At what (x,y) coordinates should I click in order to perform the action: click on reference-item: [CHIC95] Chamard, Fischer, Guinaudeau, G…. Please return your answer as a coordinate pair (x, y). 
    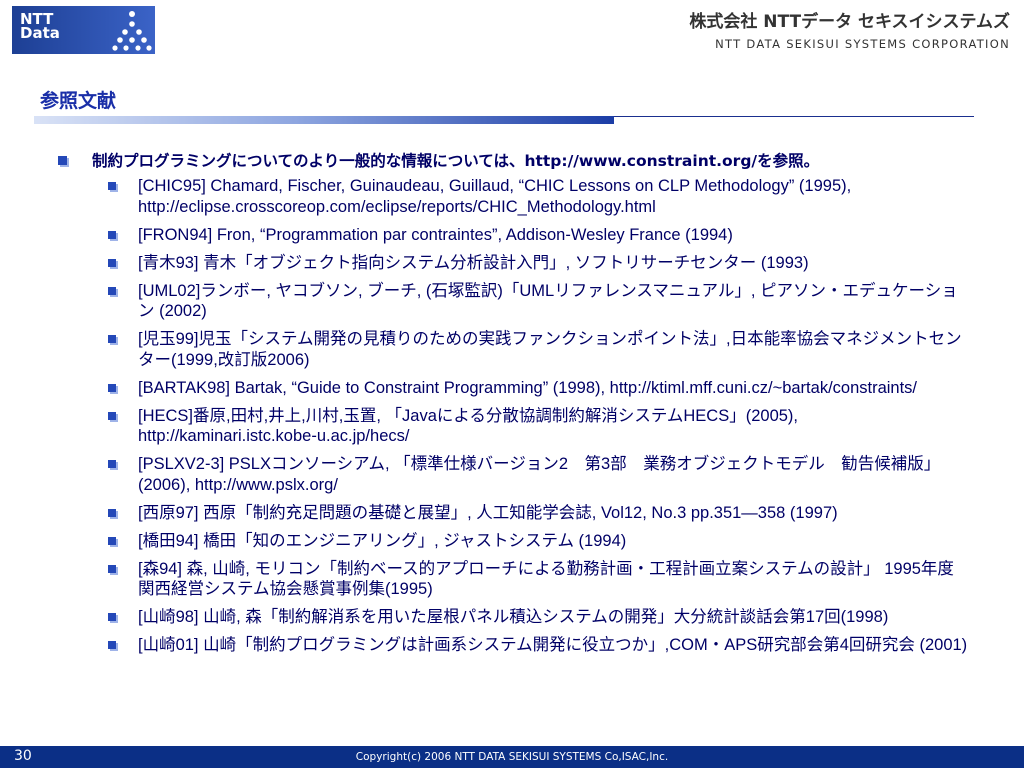
    Looking at the image, I should click on (513, 196).